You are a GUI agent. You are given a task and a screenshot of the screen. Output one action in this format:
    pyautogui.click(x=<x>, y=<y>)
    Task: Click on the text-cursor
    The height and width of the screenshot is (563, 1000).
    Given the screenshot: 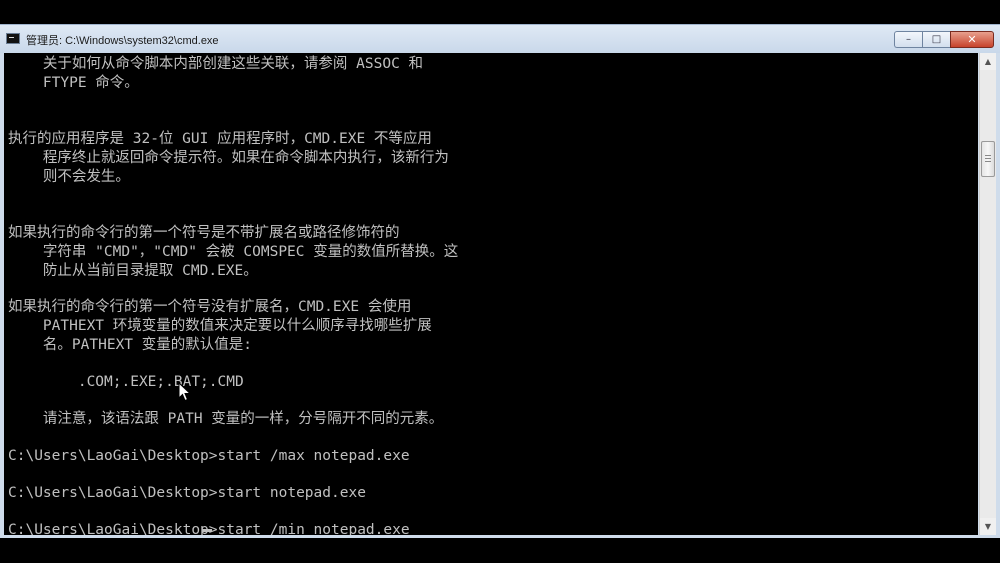 What is the action you would take?
    pyautogui.click(x=207, y=530)
    